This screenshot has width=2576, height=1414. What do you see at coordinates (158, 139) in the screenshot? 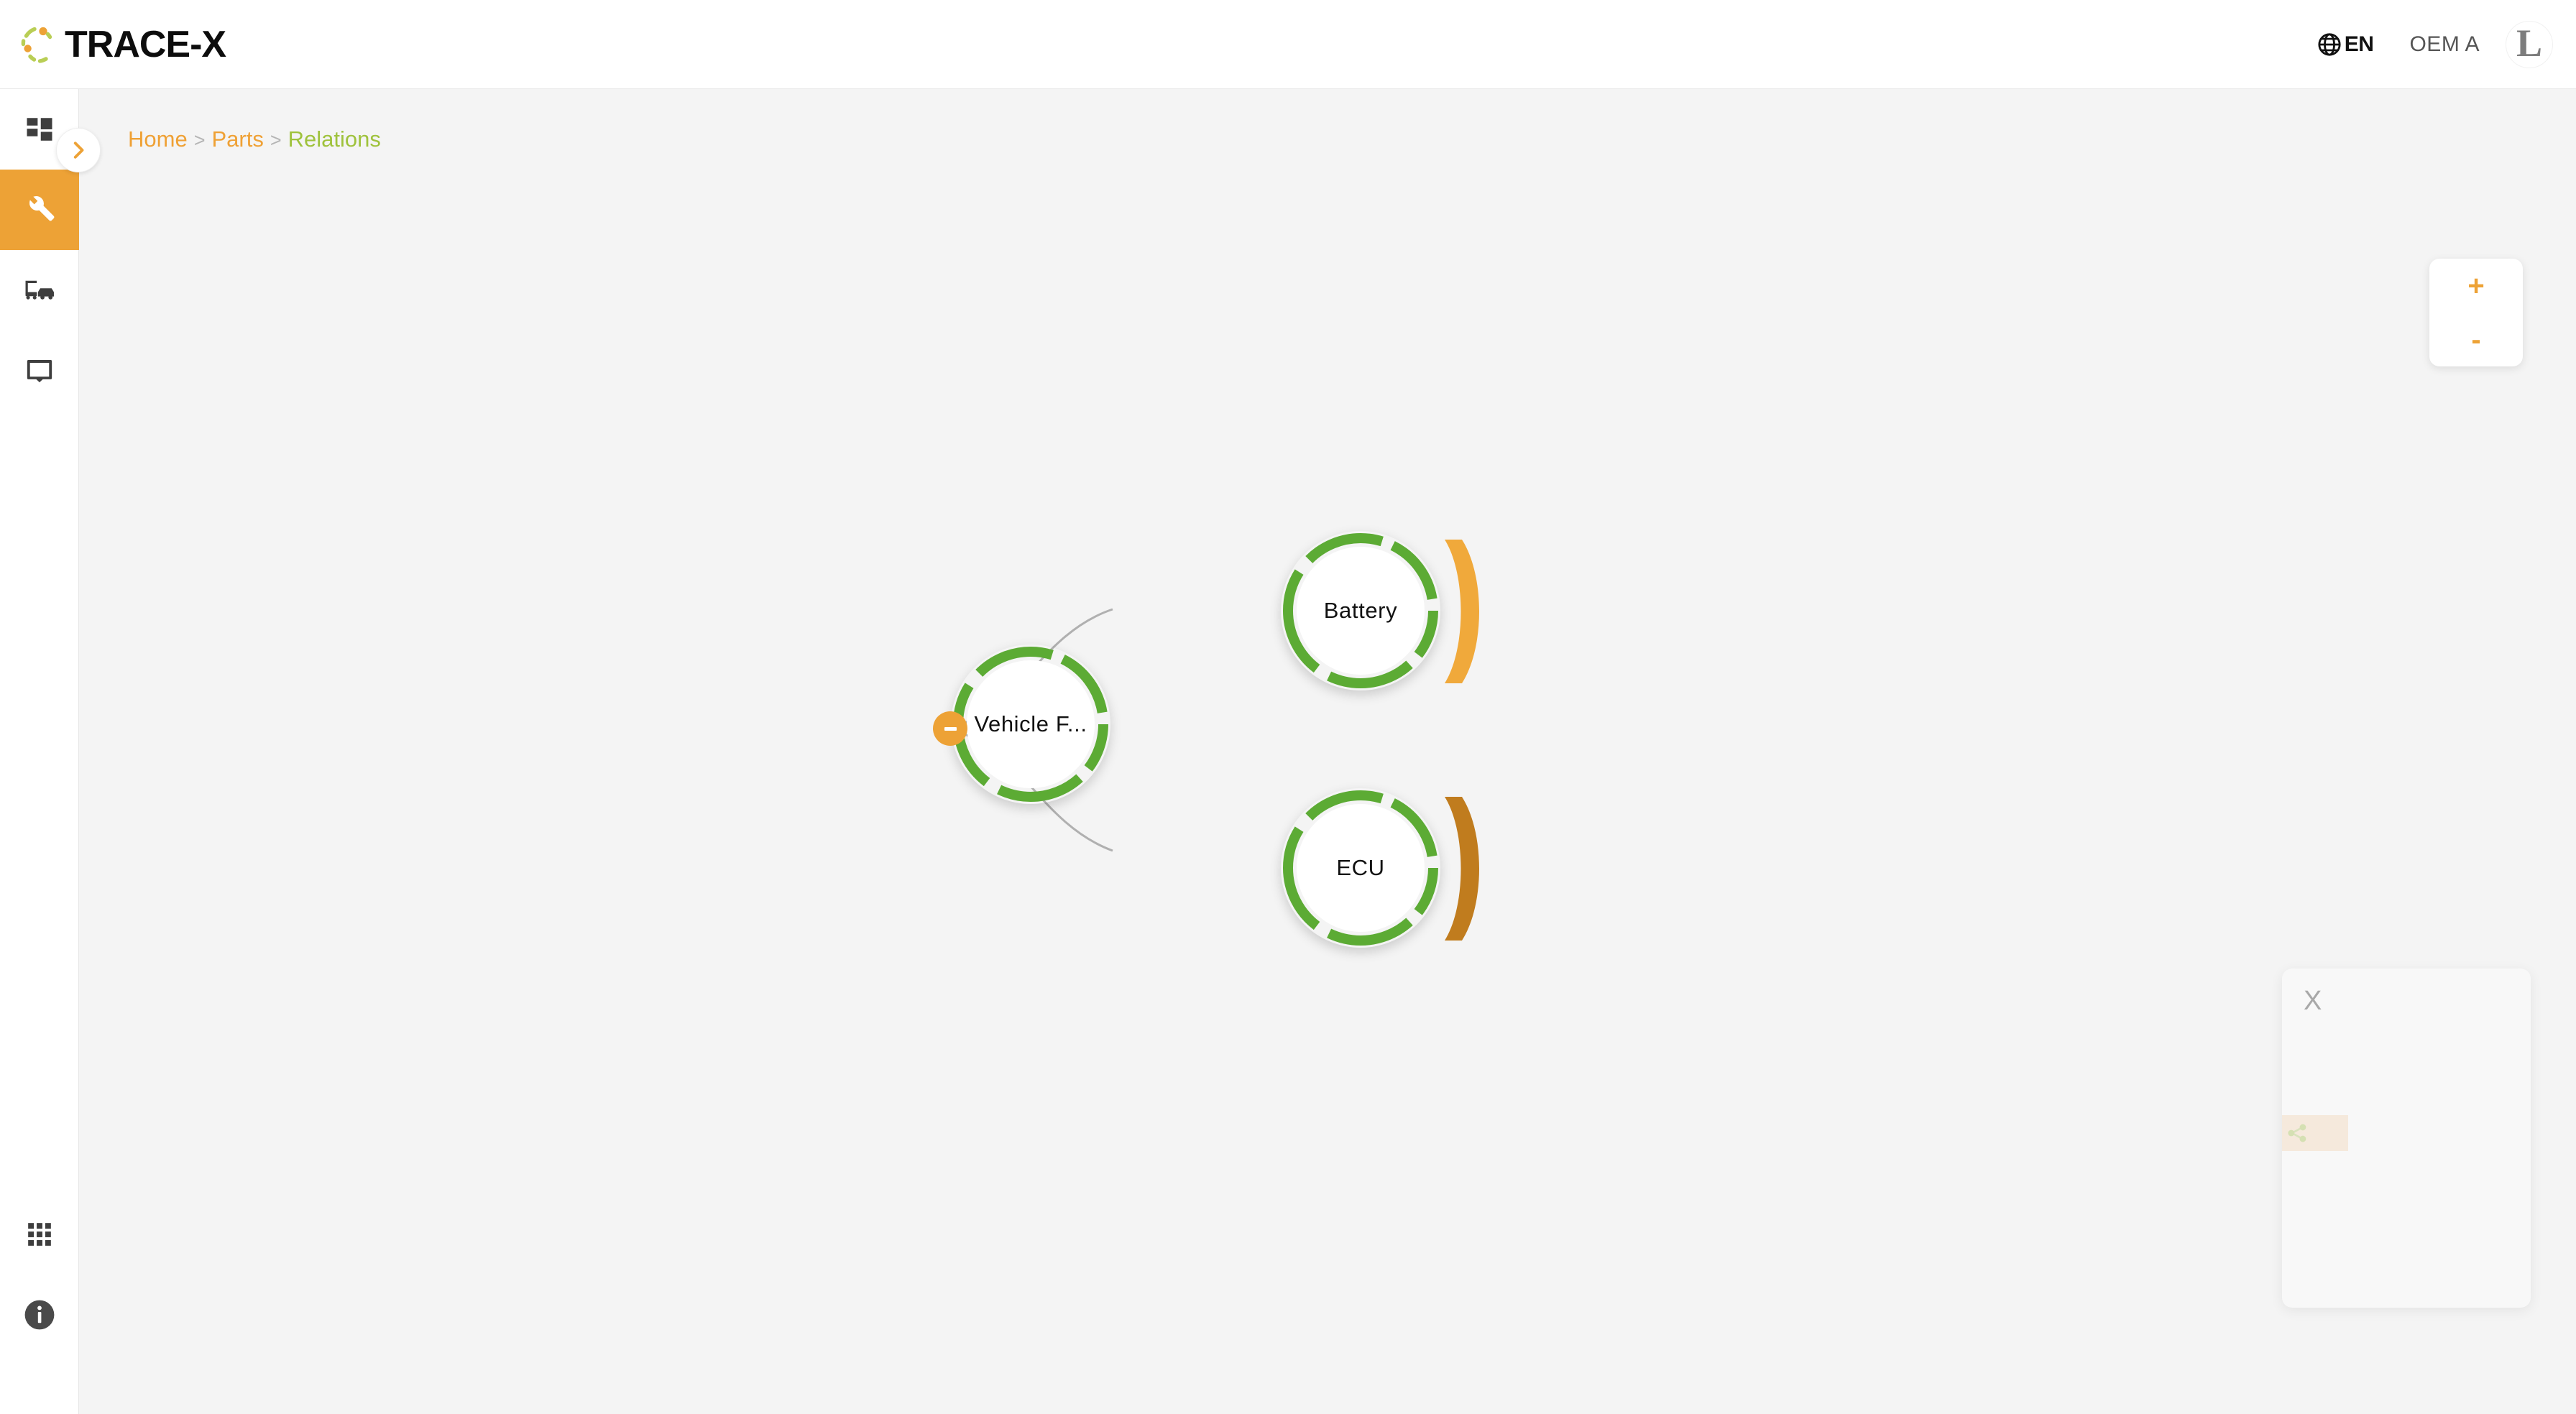
I see `breadcrumb-item-home: Home` at bounding box center [158, 139].